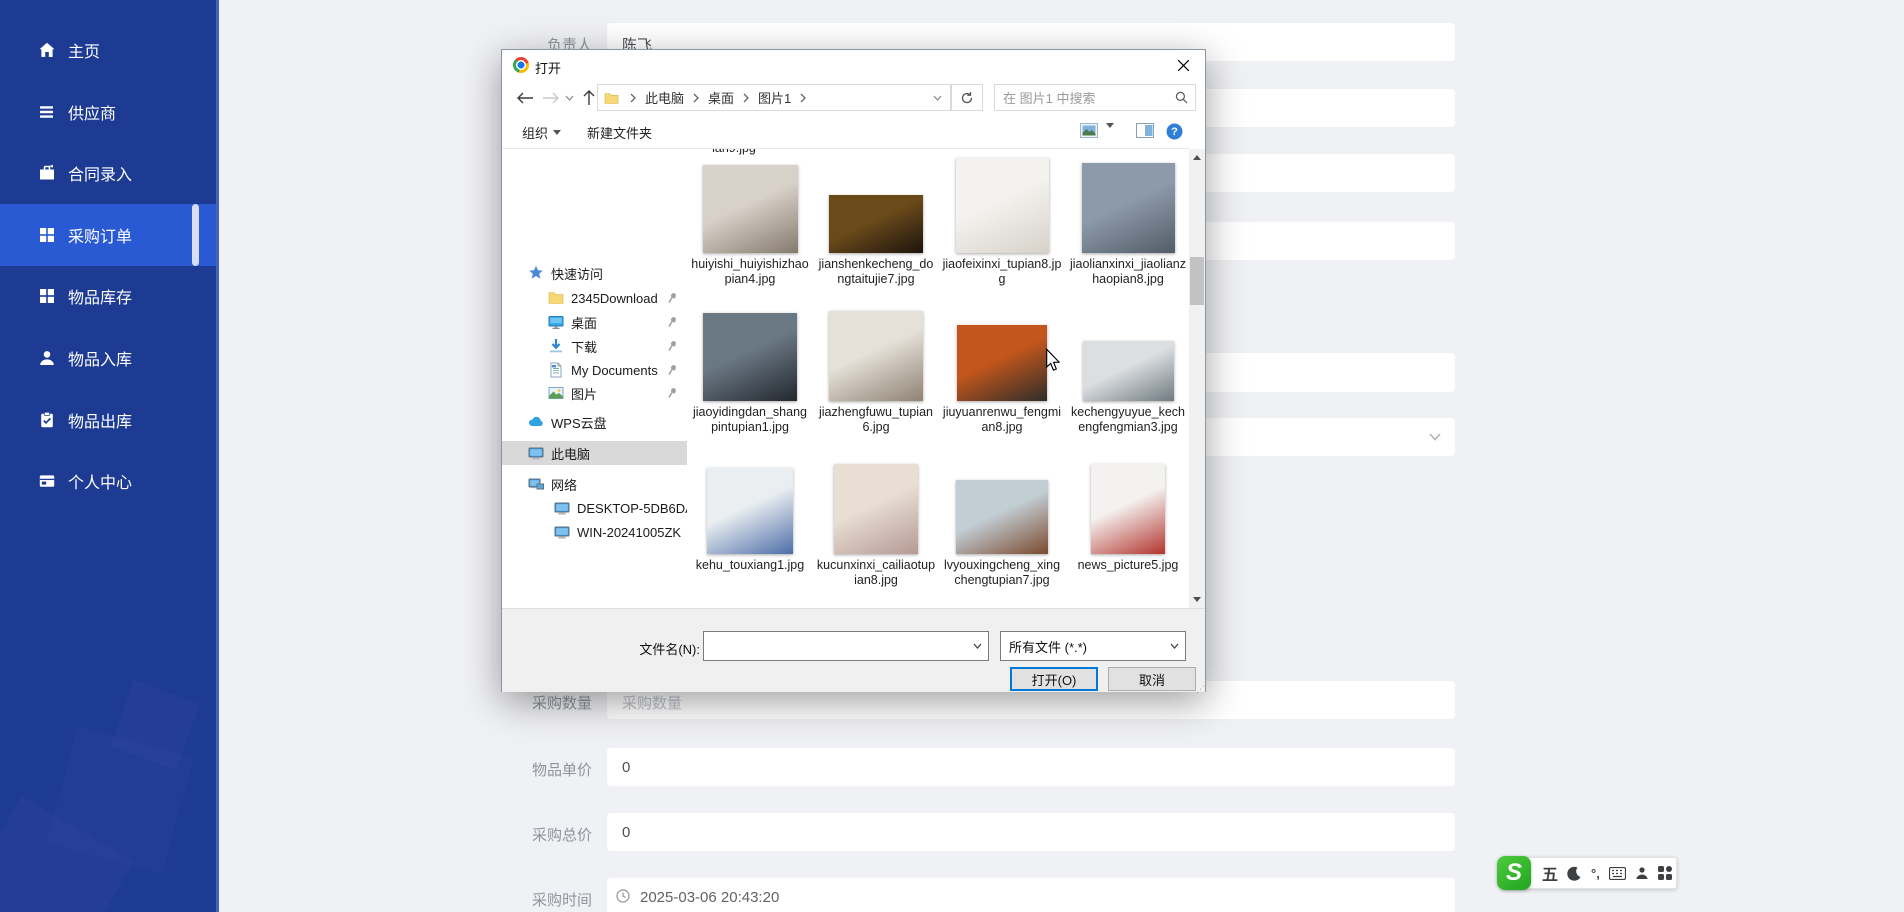 This screenshot has width=1904, height=912. What do you see at coordinates (1197, 281) in the screenshot?
I see `scrollbar-thumb` at bounding box center [1197, 281].